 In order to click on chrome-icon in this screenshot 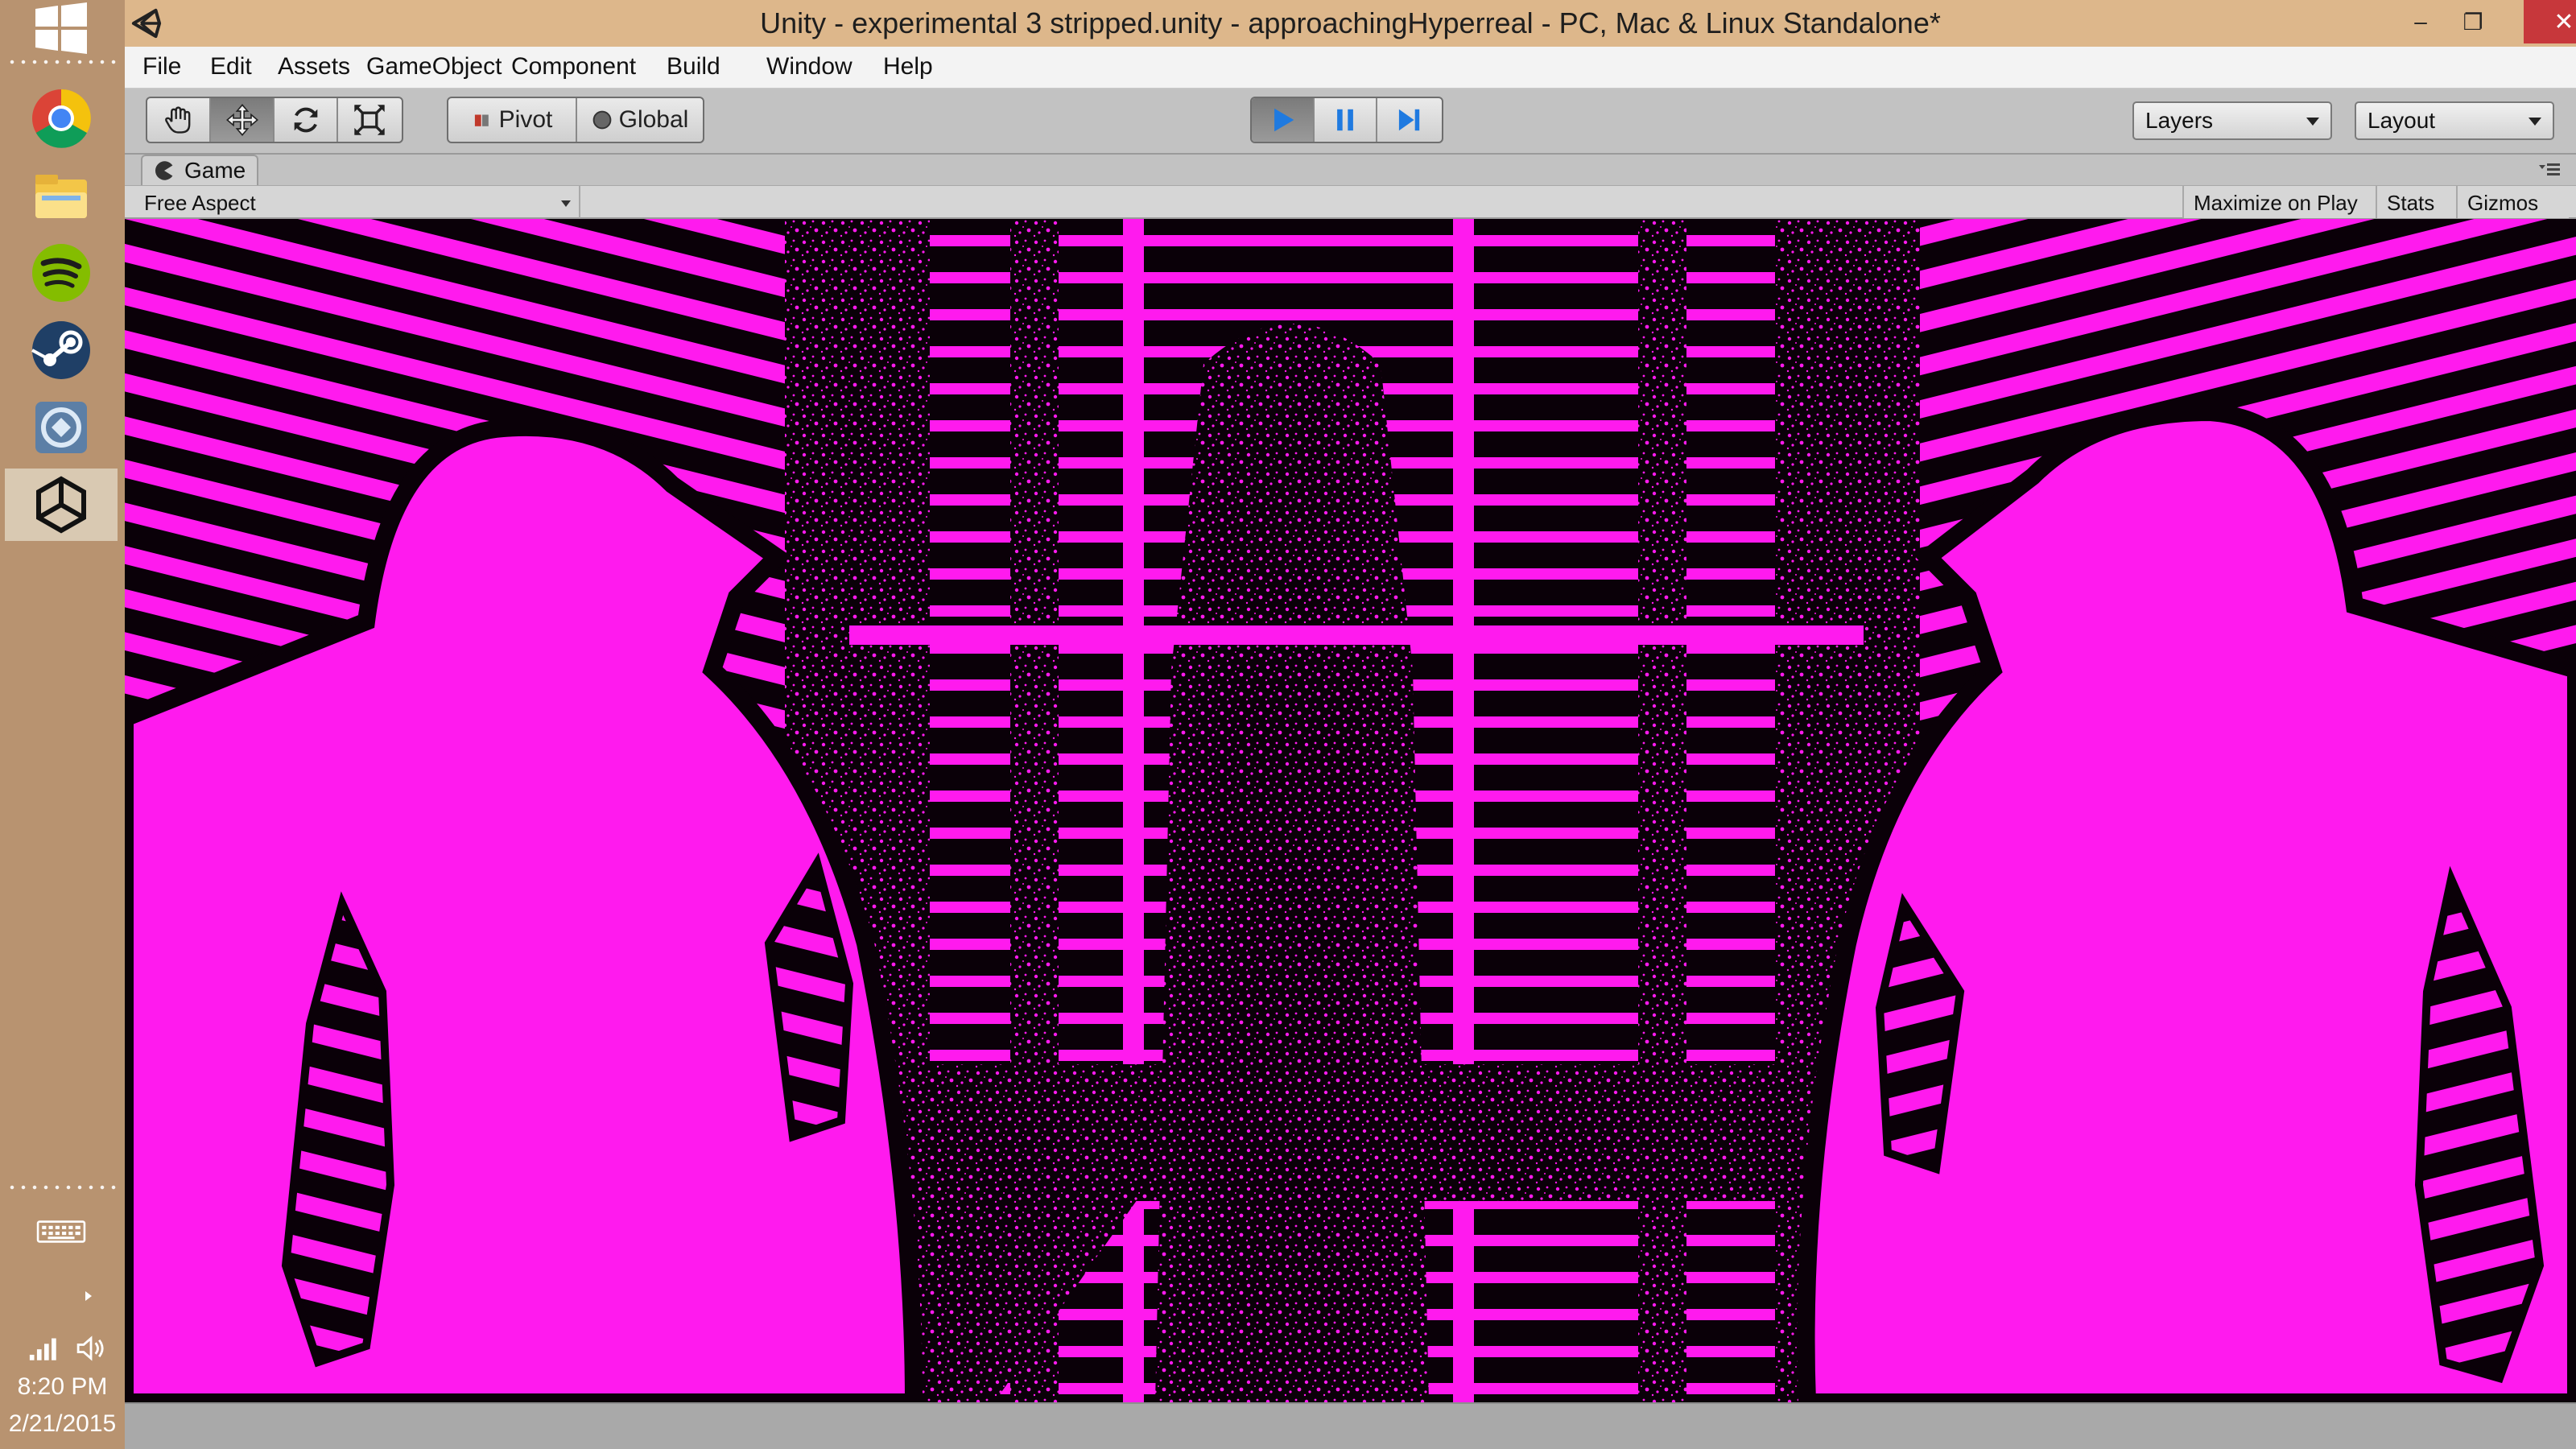, I will do `click(61, 118)`.